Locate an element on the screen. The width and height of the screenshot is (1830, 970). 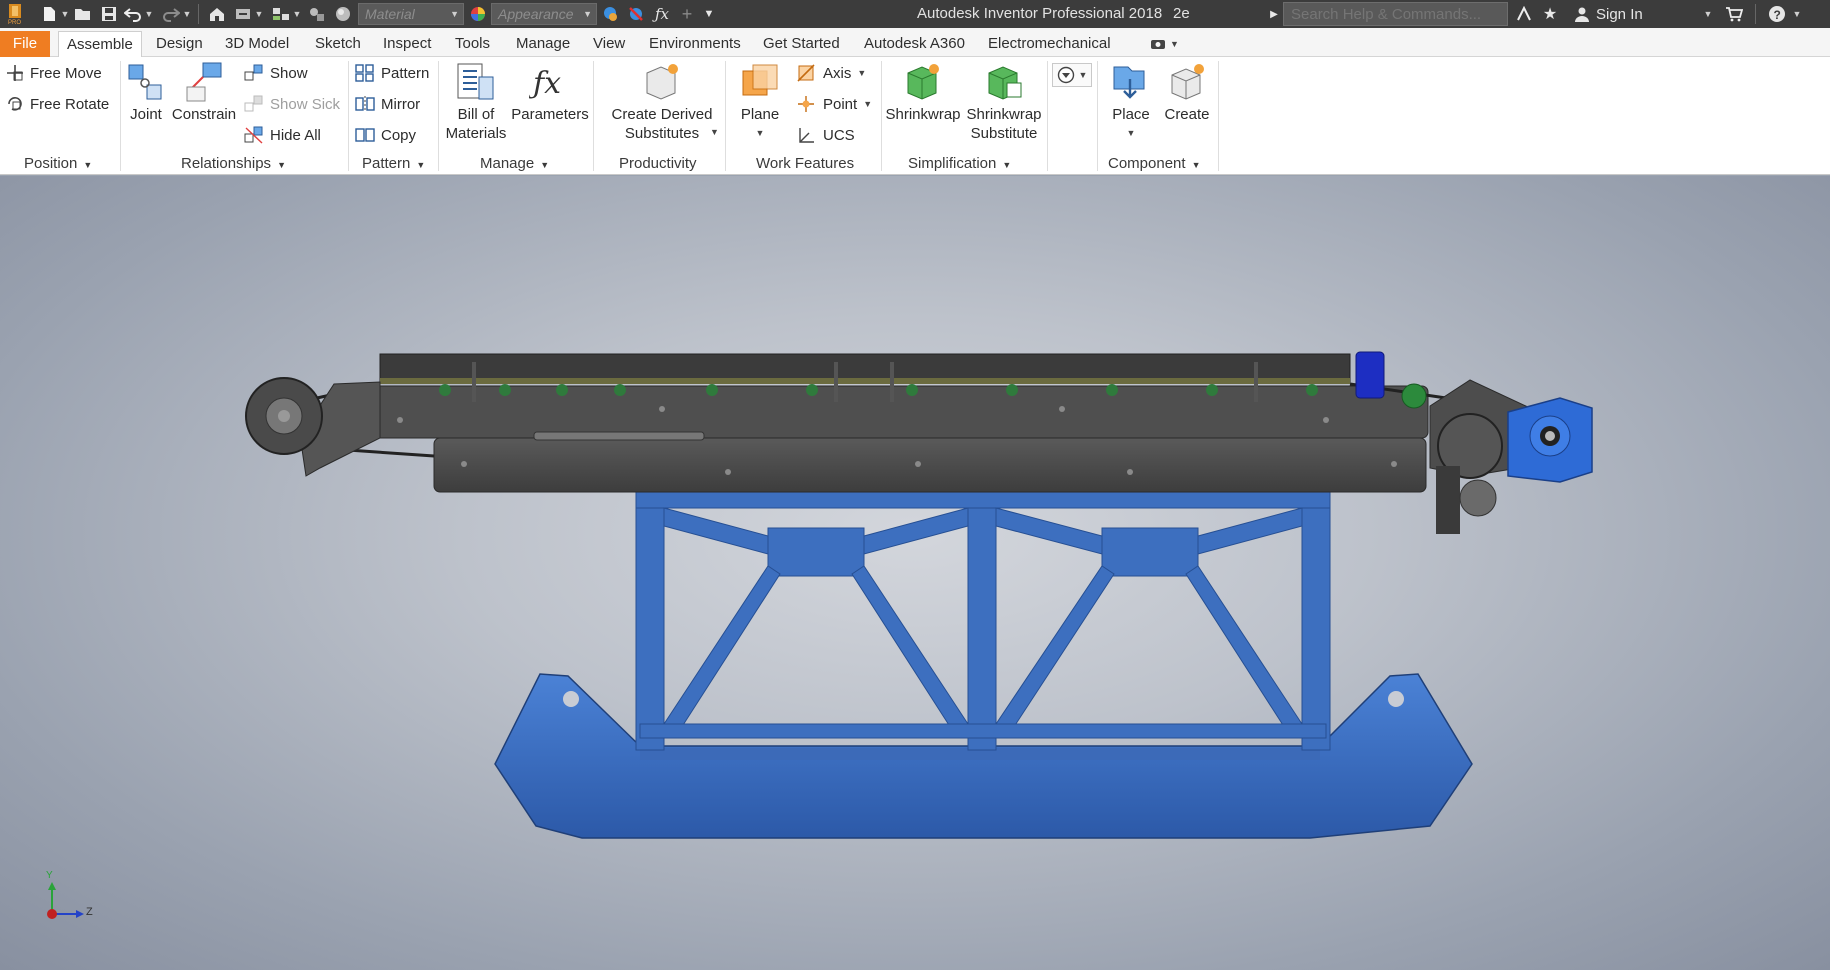
show-sick-icon is located at coordinates (253, 103).